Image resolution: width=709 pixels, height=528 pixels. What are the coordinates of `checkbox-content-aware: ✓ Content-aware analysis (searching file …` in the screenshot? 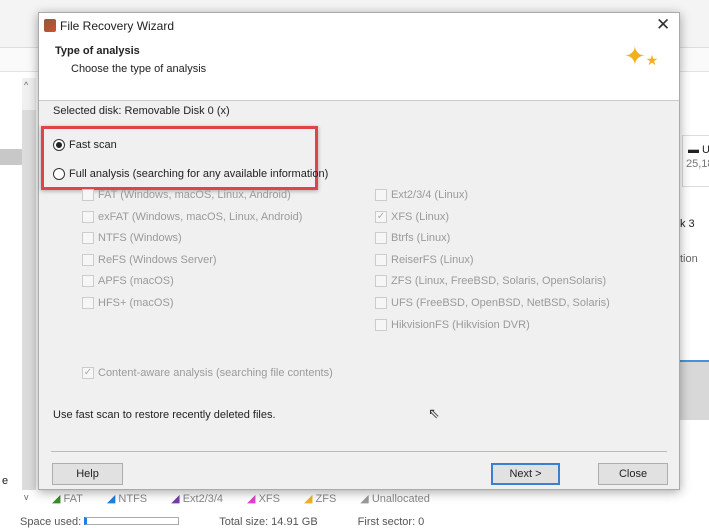 It's located at (207, 373).